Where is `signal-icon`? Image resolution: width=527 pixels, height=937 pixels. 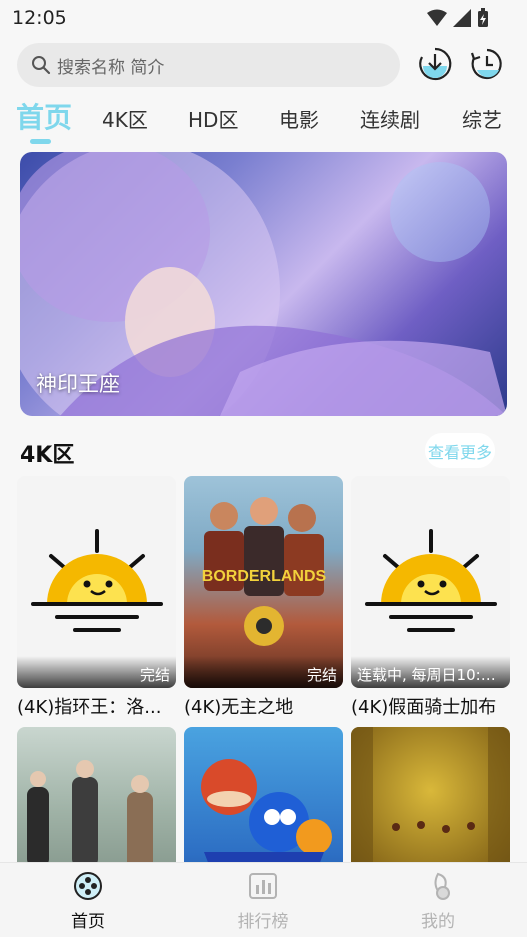 signal-icon is located at coordinates (462, 18).